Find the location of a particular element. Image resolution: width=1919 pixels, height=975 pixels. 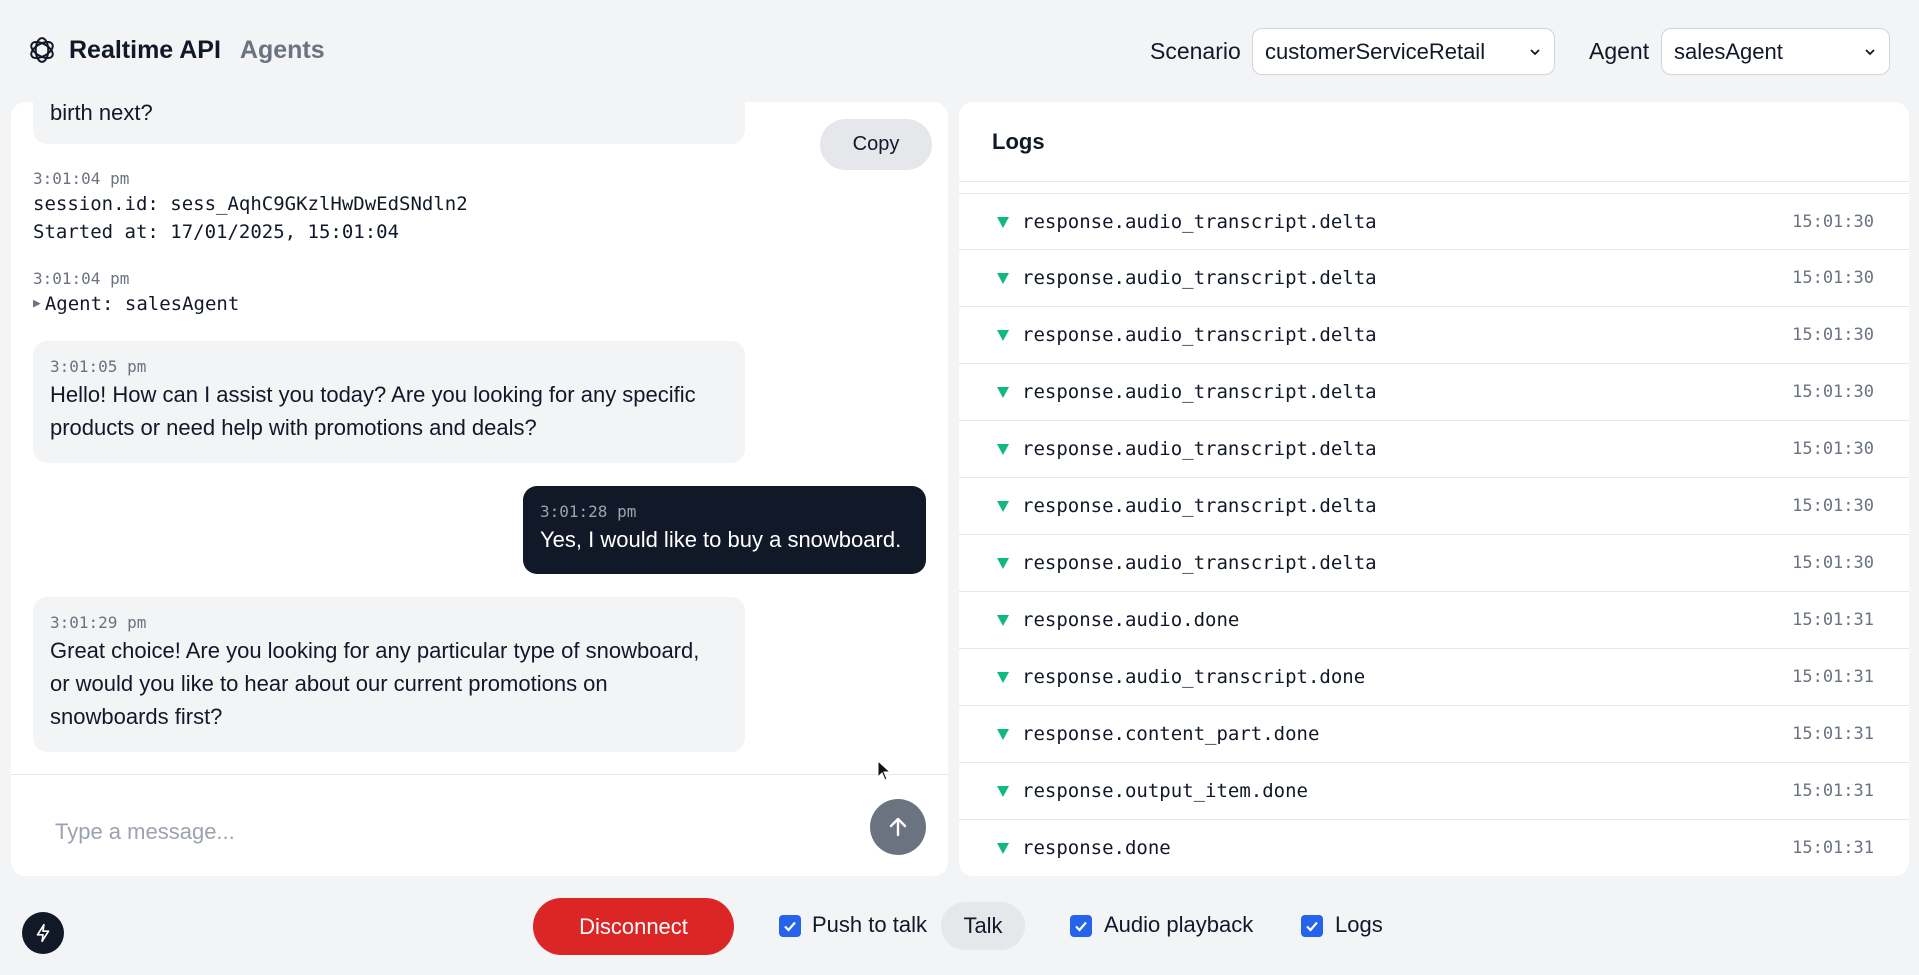

openai-logo-icon is located at coordinates (42, 50).